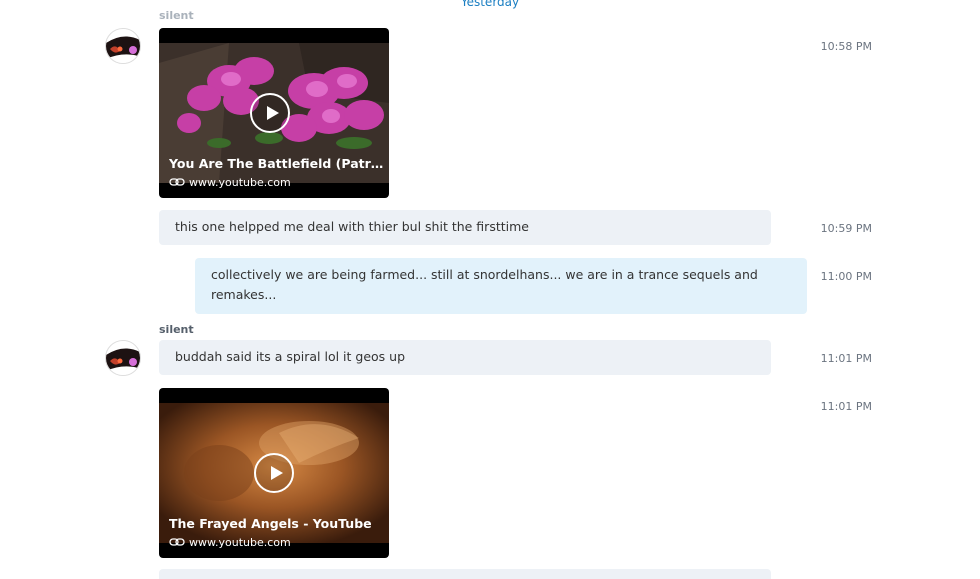 The width and height of the screenshot is (980, 579). What do you see at coordinates (846, 276) in the screenshot?
I see `message-timestamp: 11:00 PM` at bounding box center [846, 276].